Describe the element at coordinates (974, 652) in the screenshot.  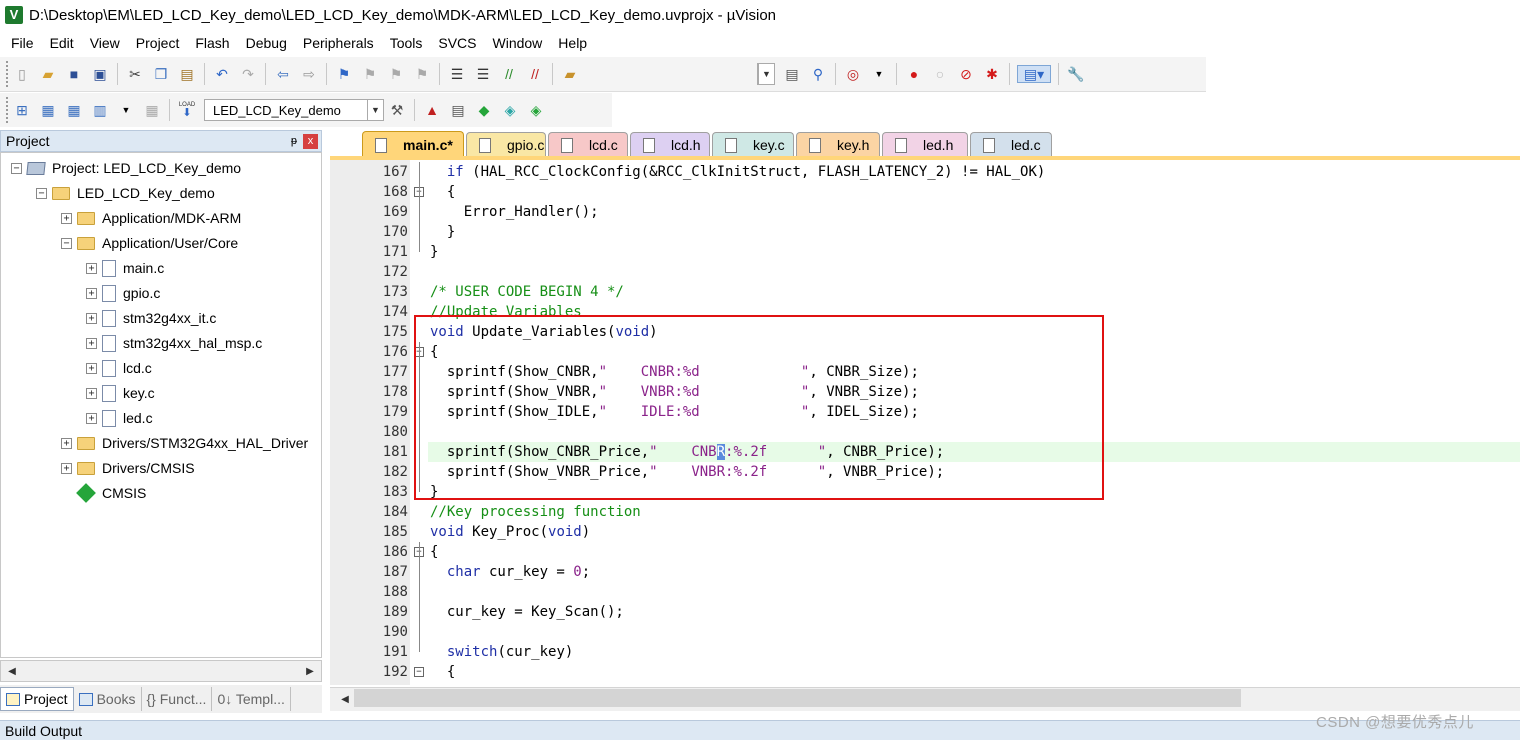
I see `code-line: switch(cur_key)` at that location.